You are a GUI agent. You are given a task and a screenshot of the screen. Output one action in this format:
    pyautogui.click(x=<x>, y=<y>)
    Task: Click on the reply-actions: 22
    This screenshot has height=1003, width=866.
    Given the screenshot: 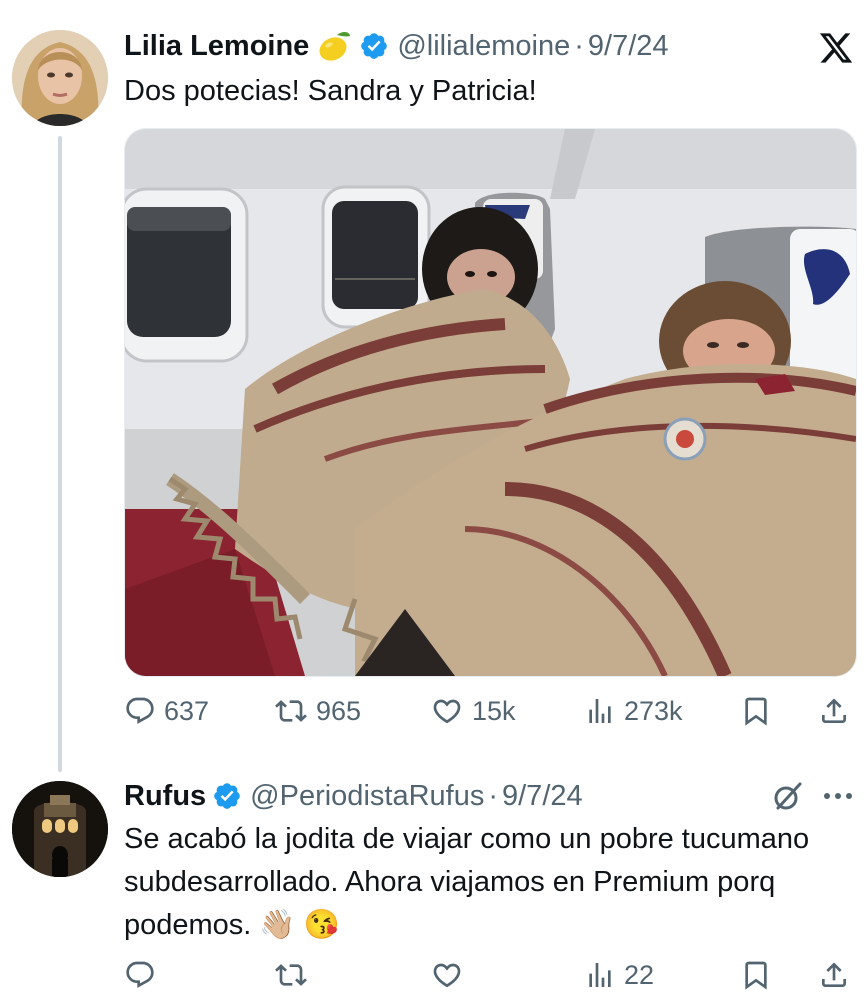 What is the action you would take?
    pyautogui.click(x=492, y=975)
    